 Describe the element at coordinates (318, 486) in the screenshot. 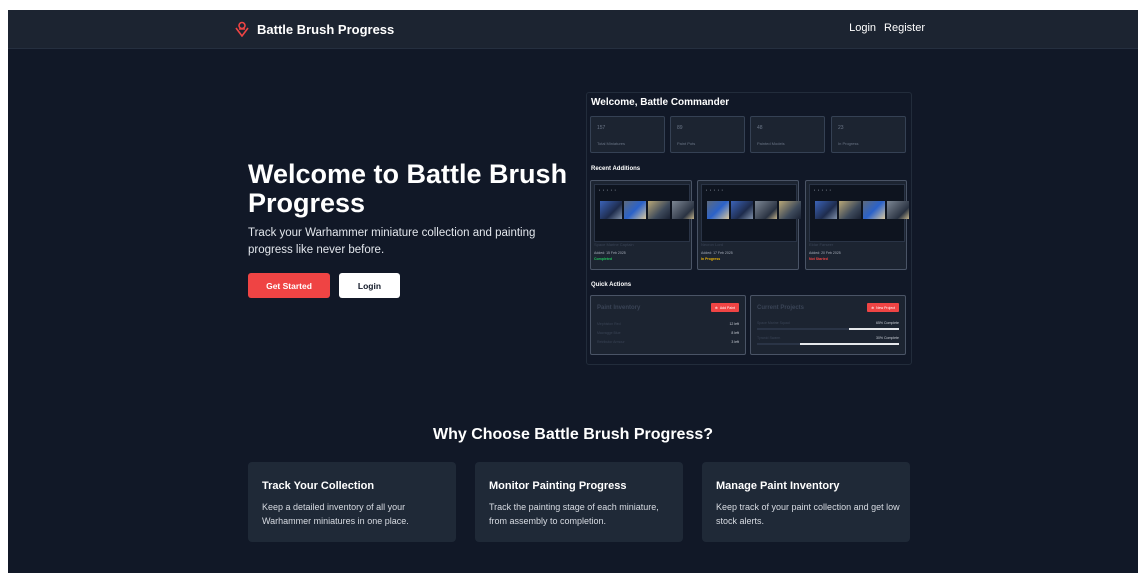

I see `feature-title: Track Your Collection` at that location.